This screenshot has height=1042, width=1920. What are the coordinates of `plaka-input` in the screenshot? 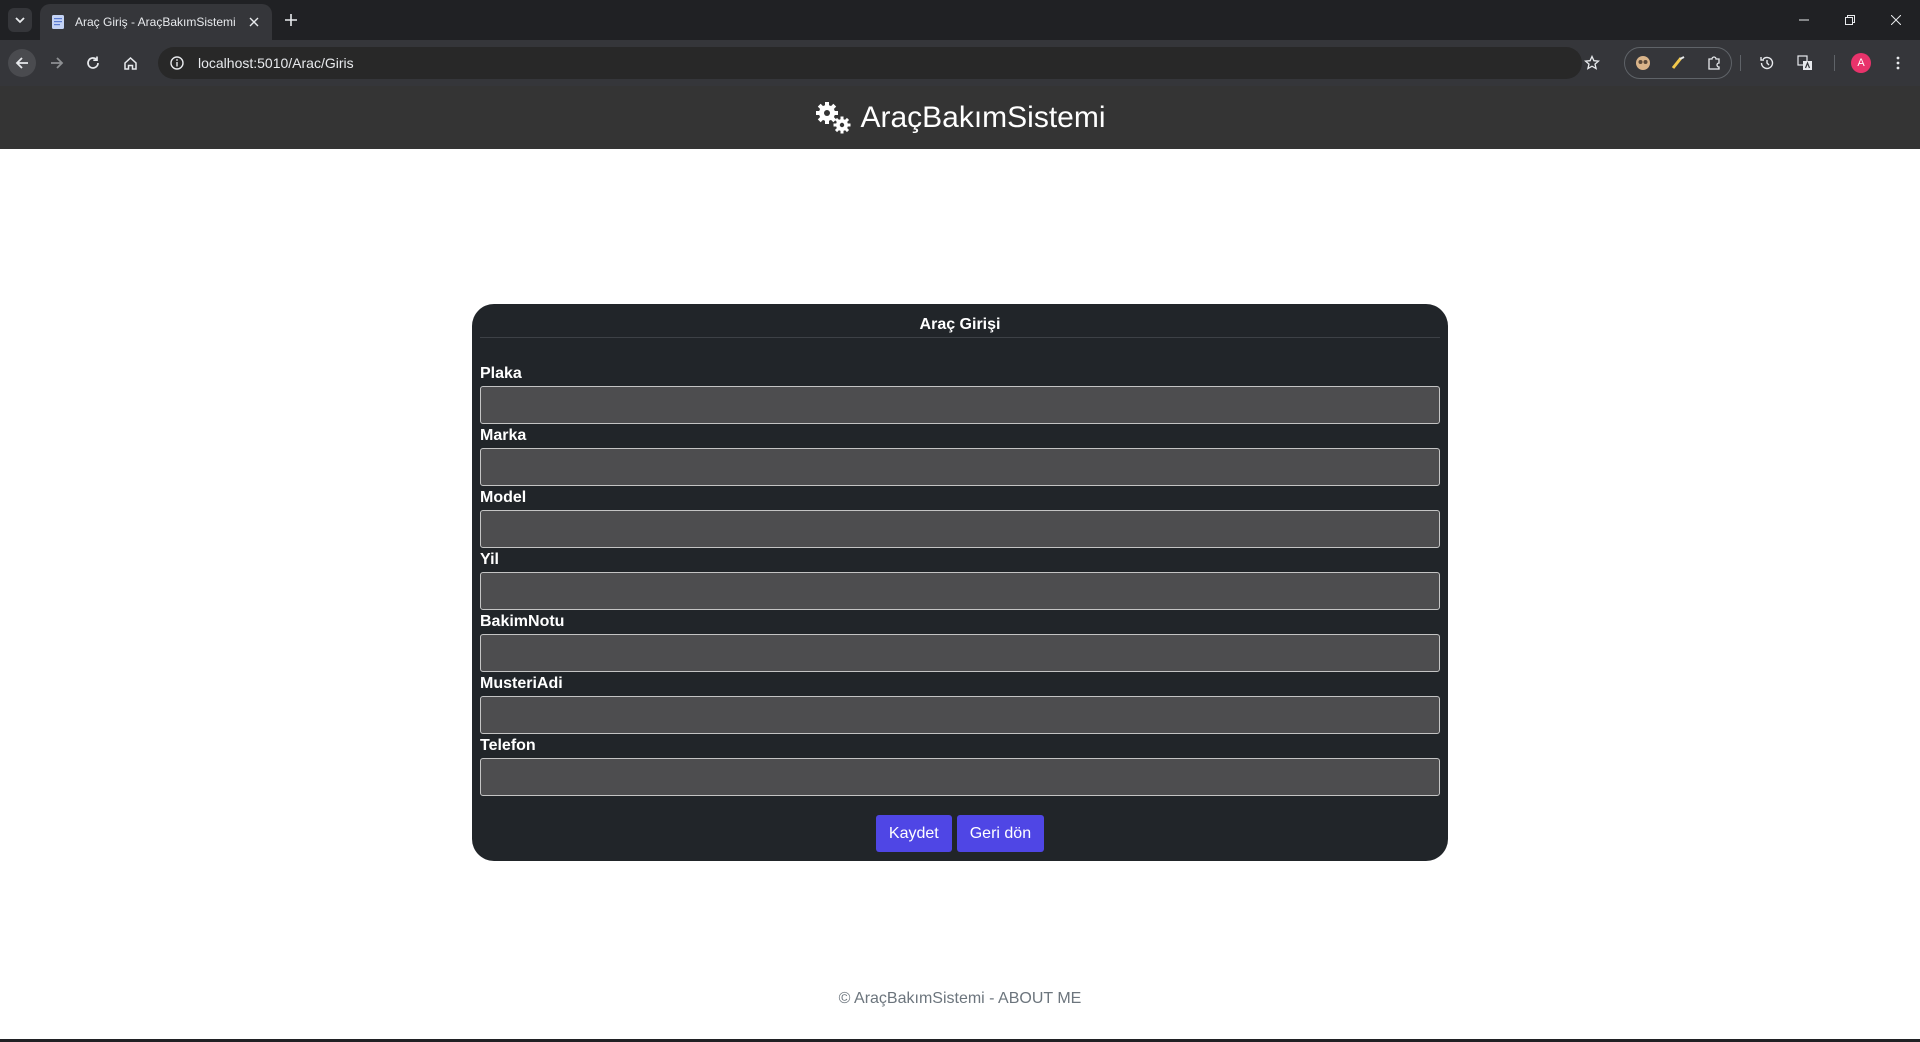 It's located at (960, 405).